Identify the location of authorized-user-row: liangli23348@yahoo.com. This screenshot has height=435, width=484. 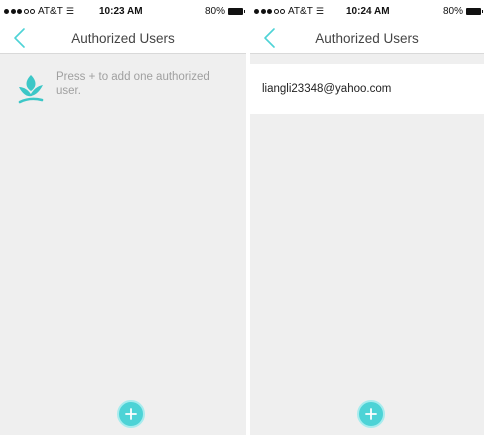
(367, 89).